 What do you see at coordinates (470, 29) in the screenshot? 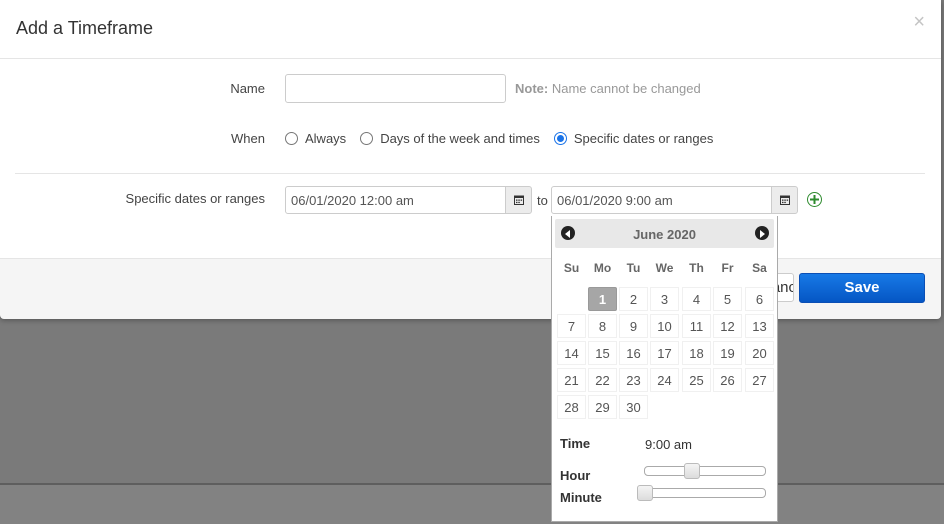
I see `dialog-header: Add a Timeframe ×` at bounding box center [470, 29].